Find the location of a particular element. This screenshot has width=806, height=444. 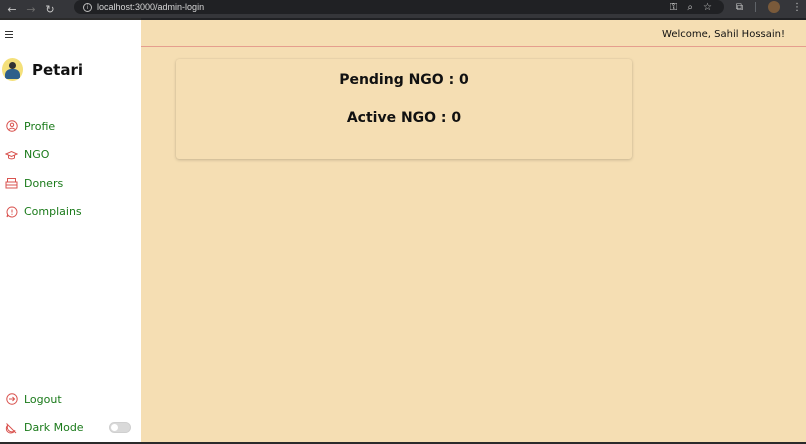

toolbar-divider is located at coordinates (755, 7).